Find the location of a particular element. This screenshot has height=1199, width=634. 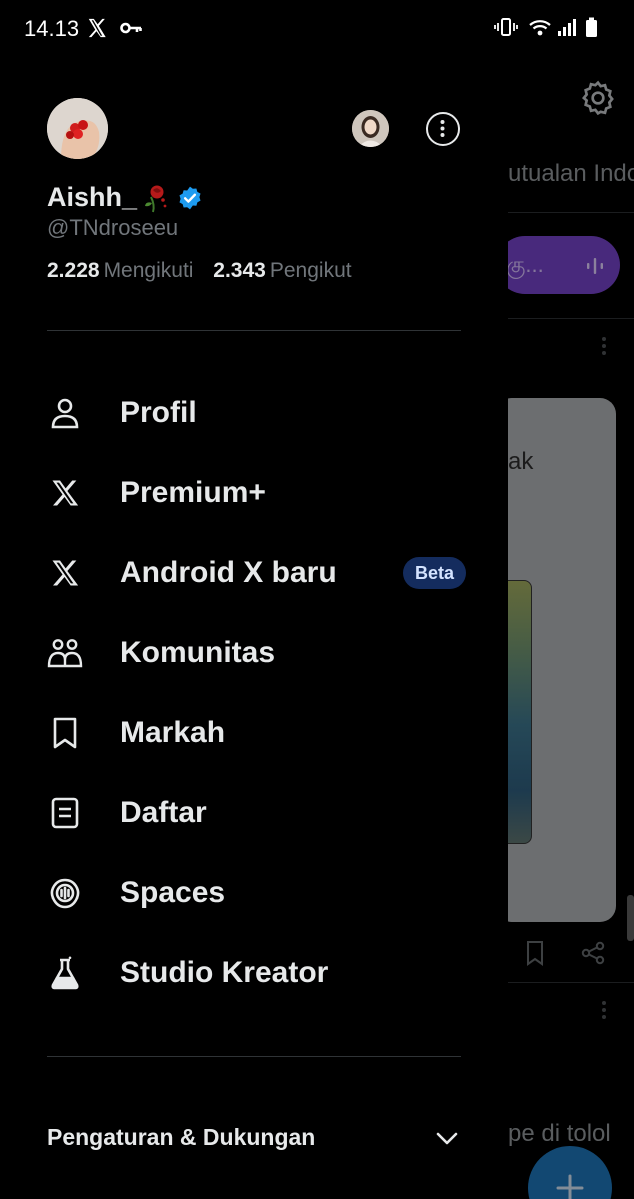

vibrate-icon is located at coordinates (506, 27).